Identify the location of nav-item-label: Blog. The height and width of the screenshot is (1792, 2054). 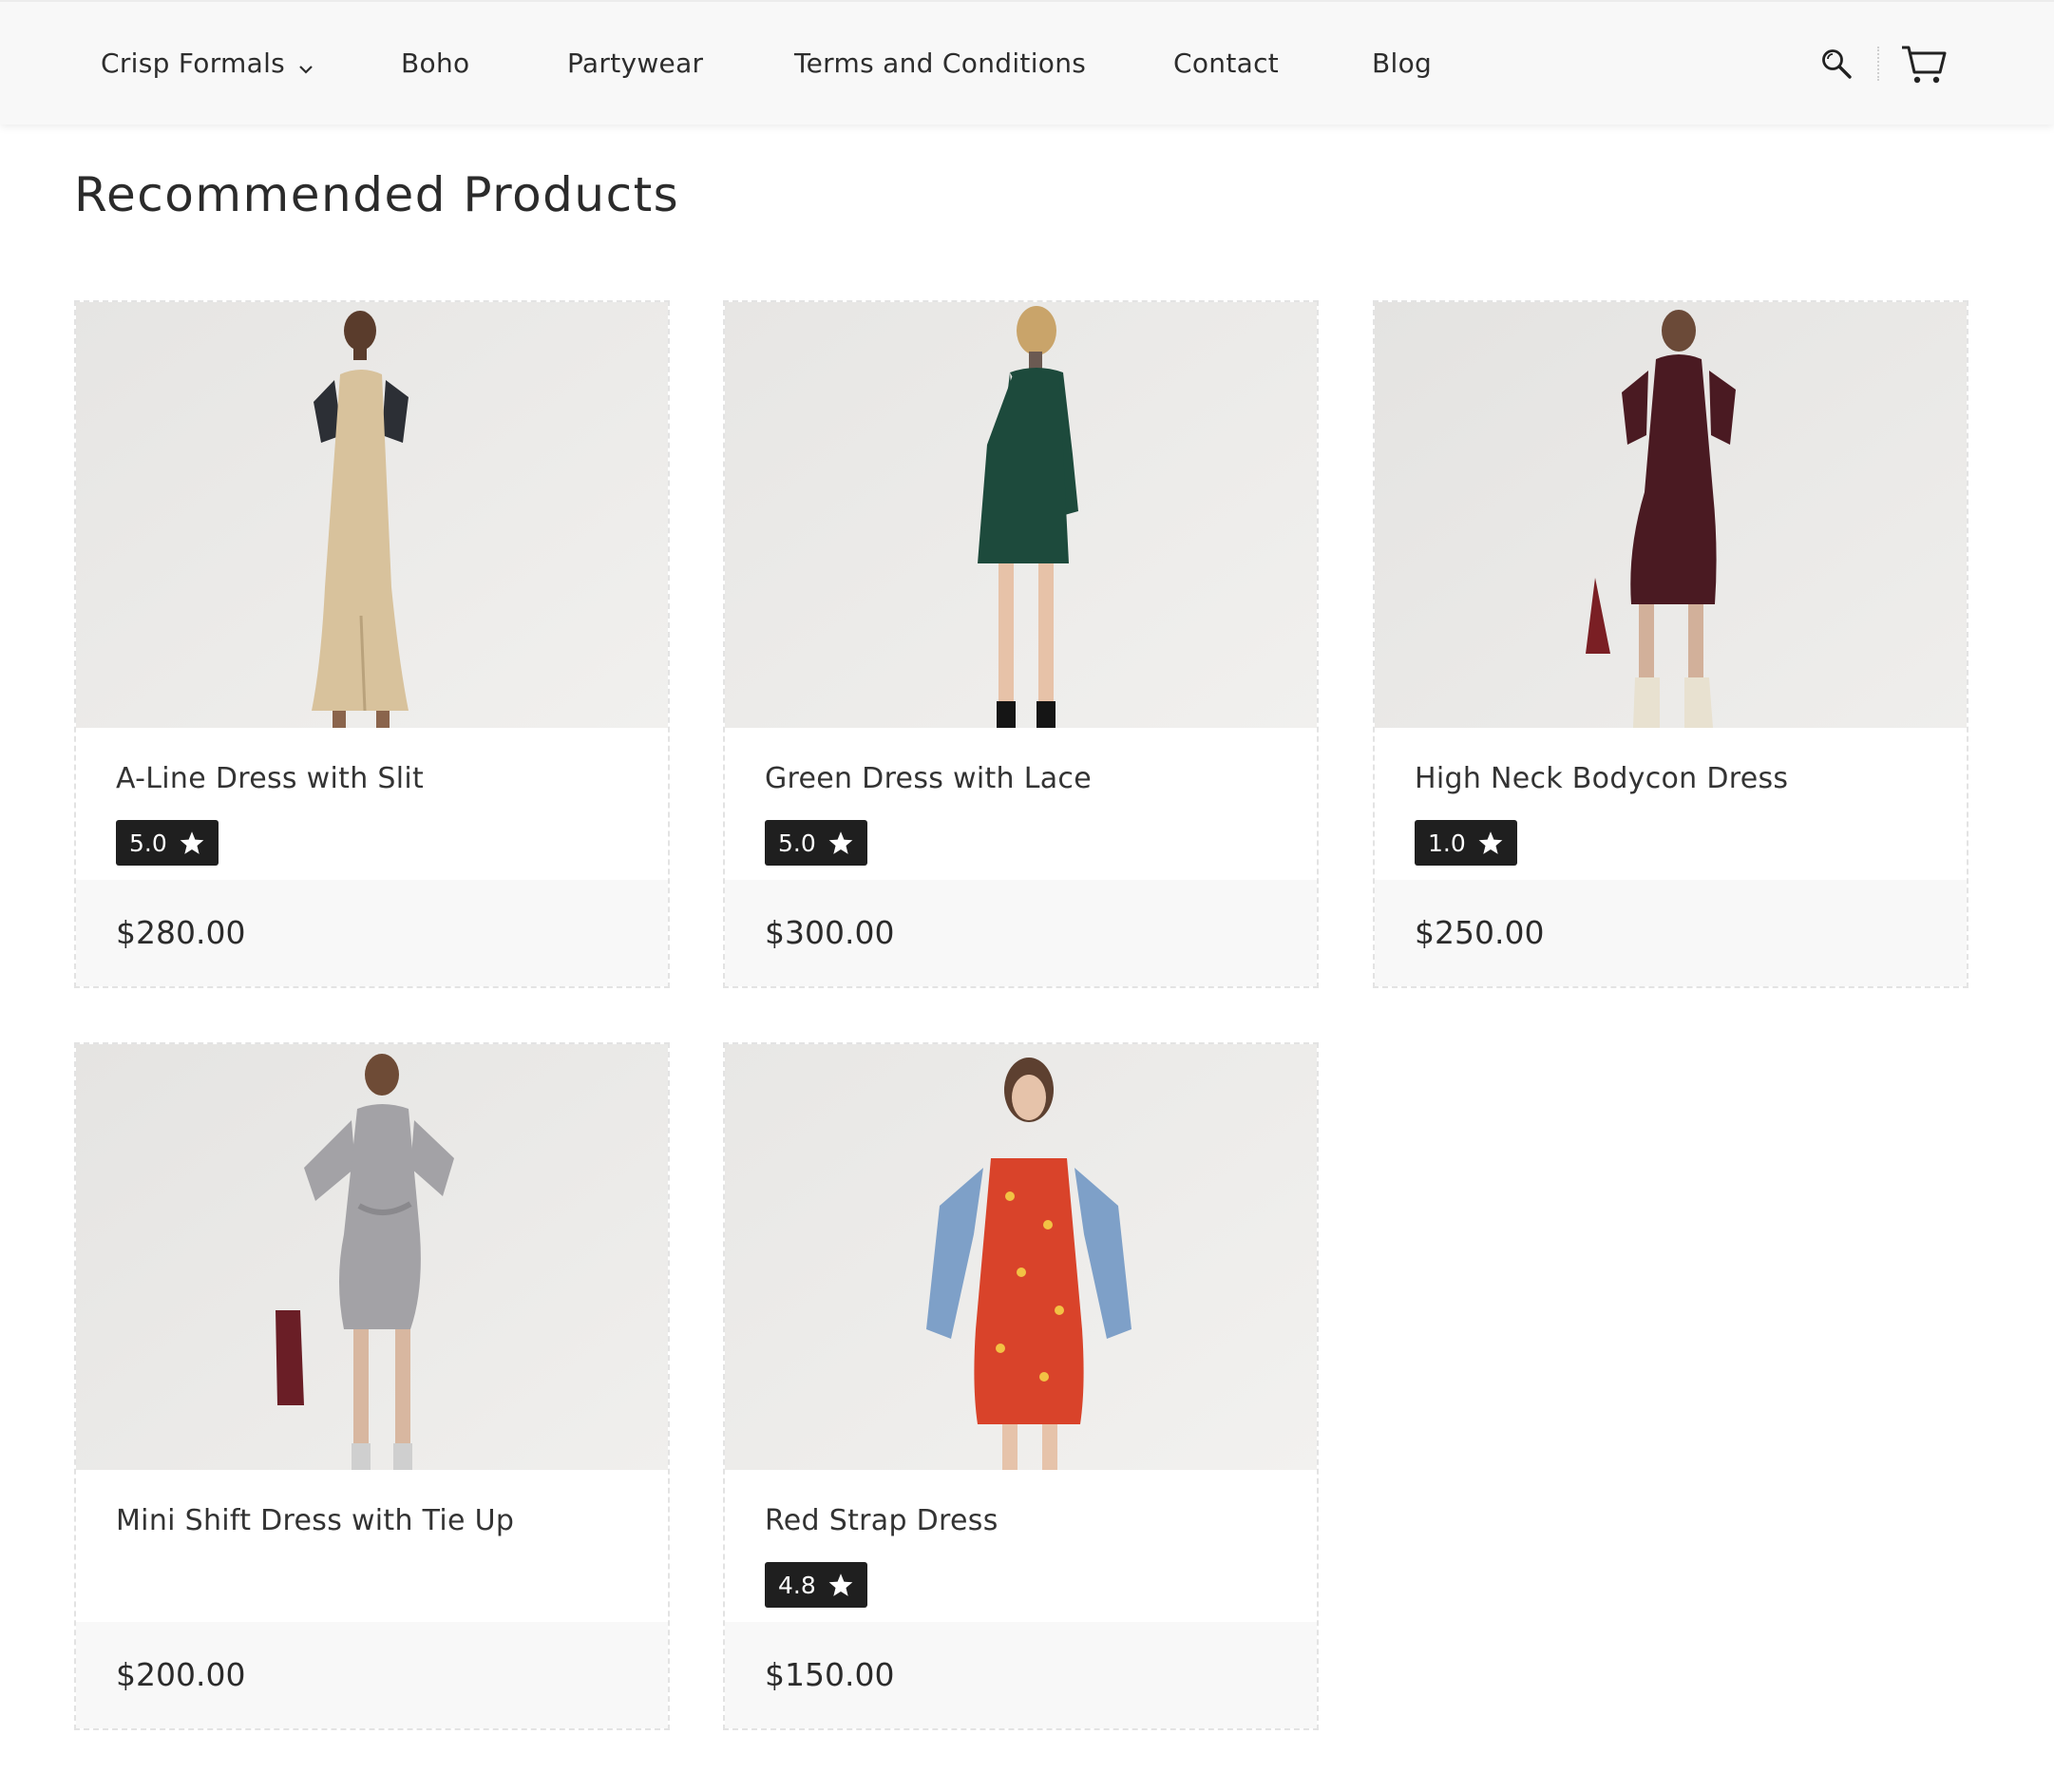
(1402, 63).